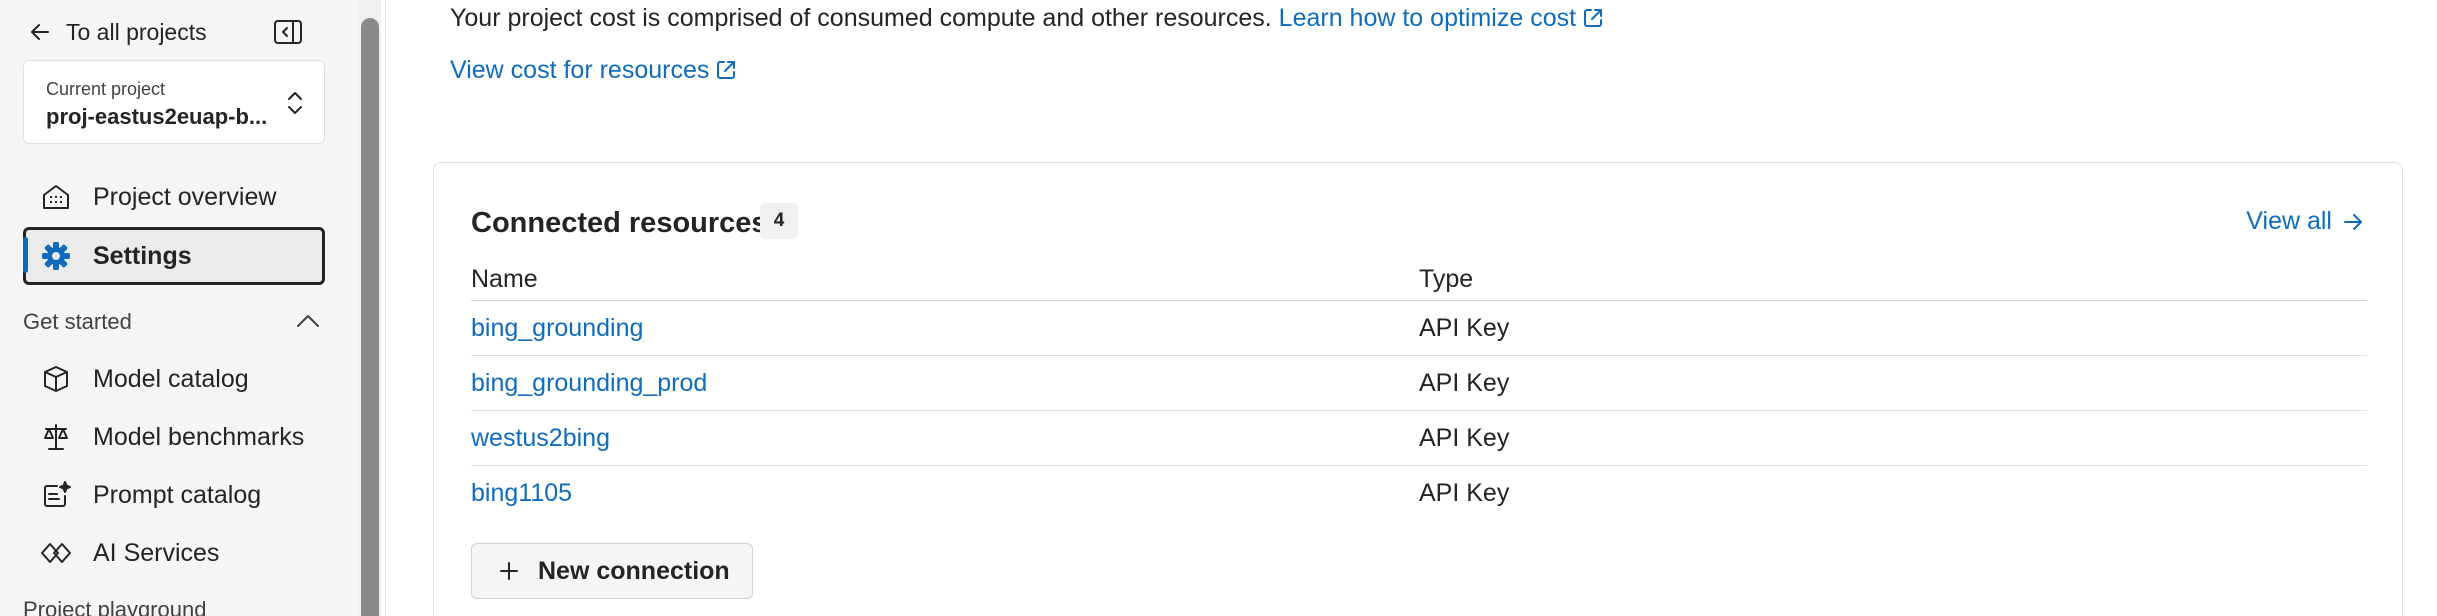 This screenshot has height=616, width=2437. Describe the element at coordinates (56, 256) in the screenshot. I see `gear-icon` at that location.